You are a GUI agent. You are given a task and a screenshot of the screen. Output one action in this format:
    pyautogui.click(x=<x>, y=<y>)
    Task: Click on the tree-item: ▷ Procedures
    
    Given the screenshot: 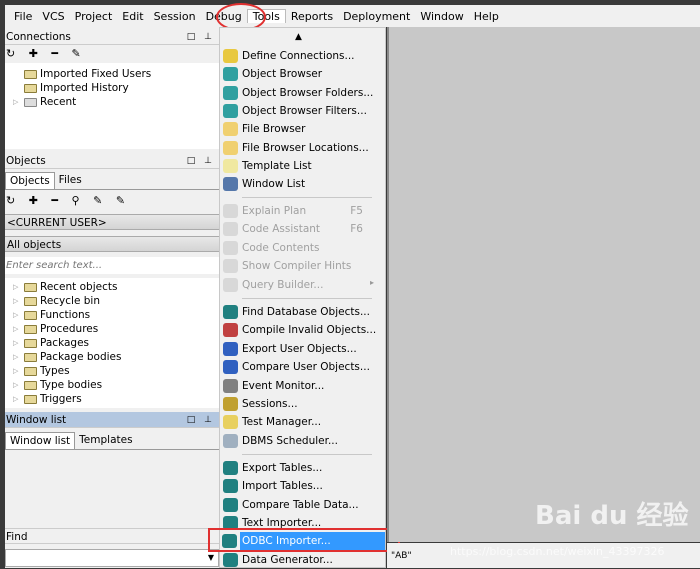 What is the action you would take?
    pyautogui.click(x=112, y=329)
    